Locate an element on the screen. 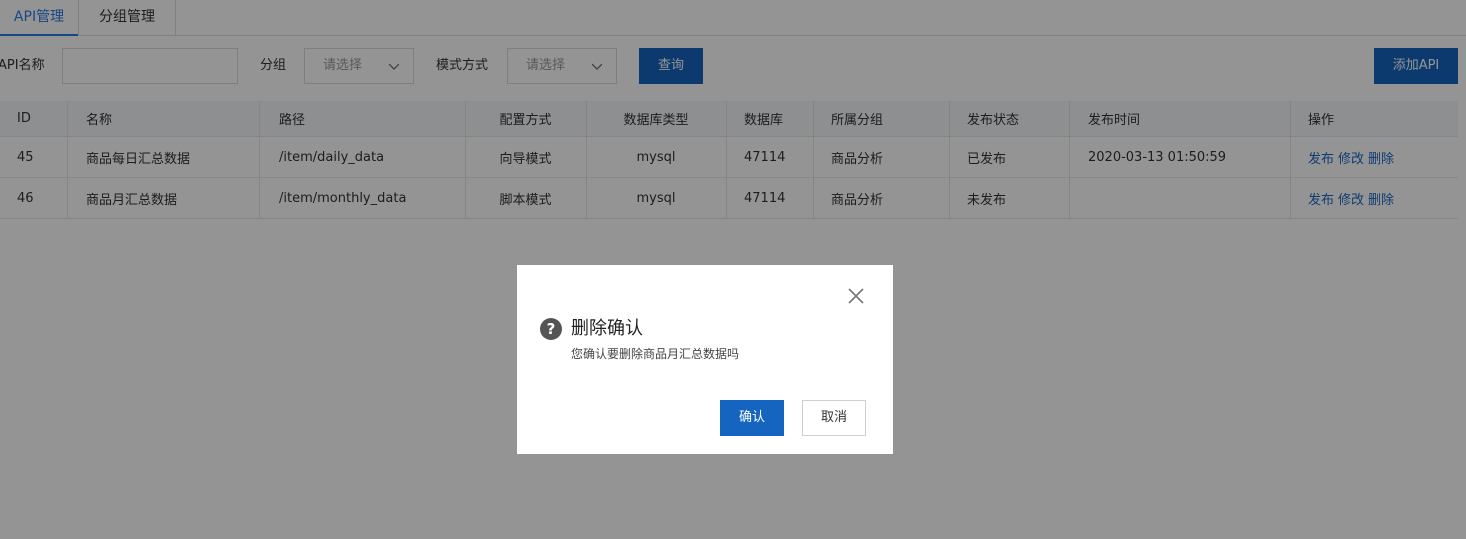 This screenshot has width=1466, height=539. confirm-button: 确认 is located at coordinates (752, 418).